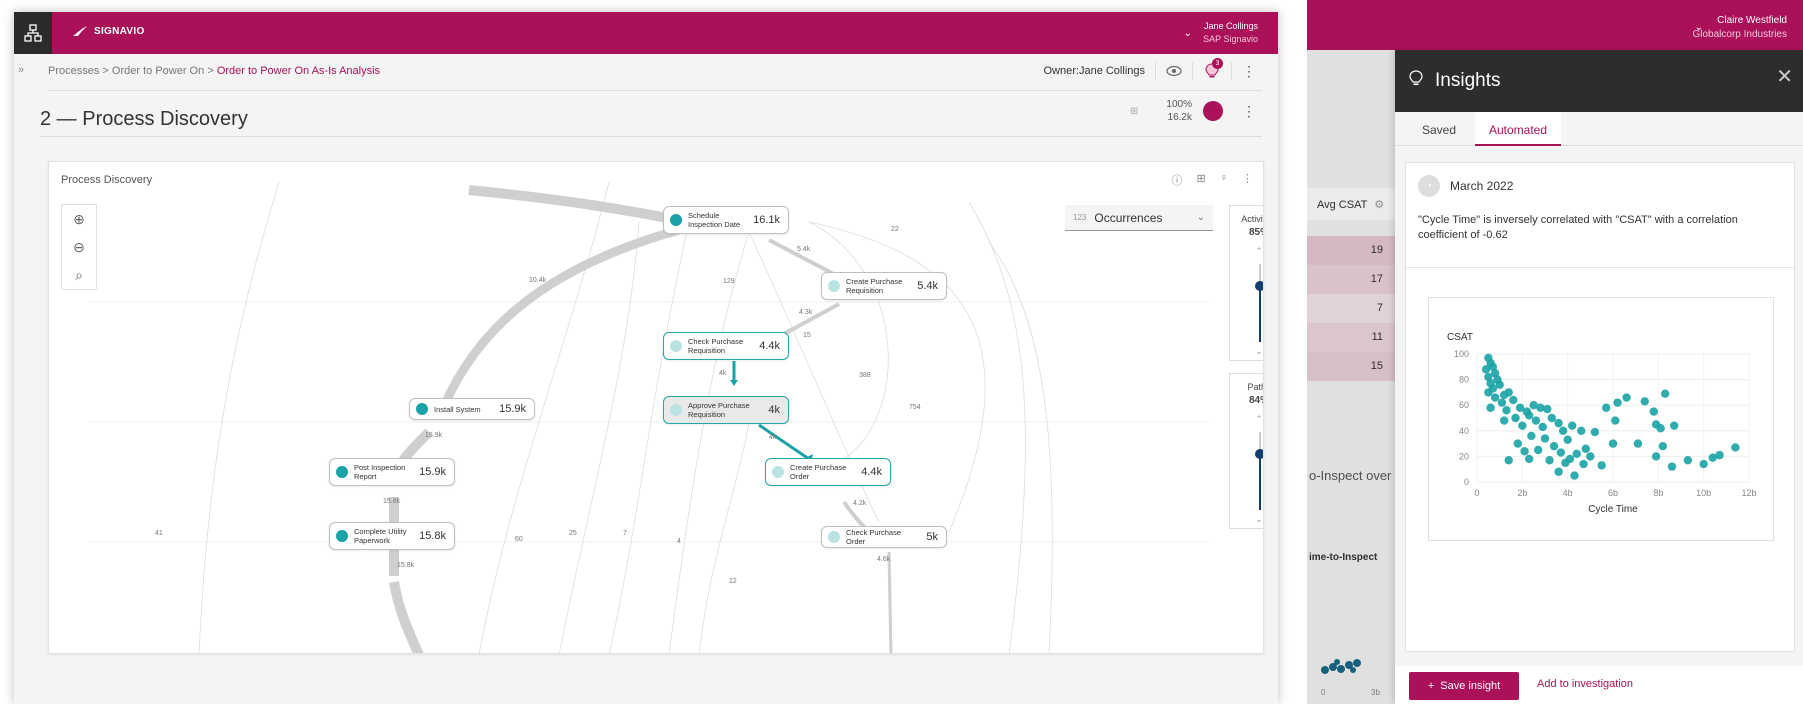 This screenshot has width=1803, height=704. What do you see at coordinates (1255, 387) in the screenshot?
I see `paths-label: Paths` at bounding box center [1255, 387].